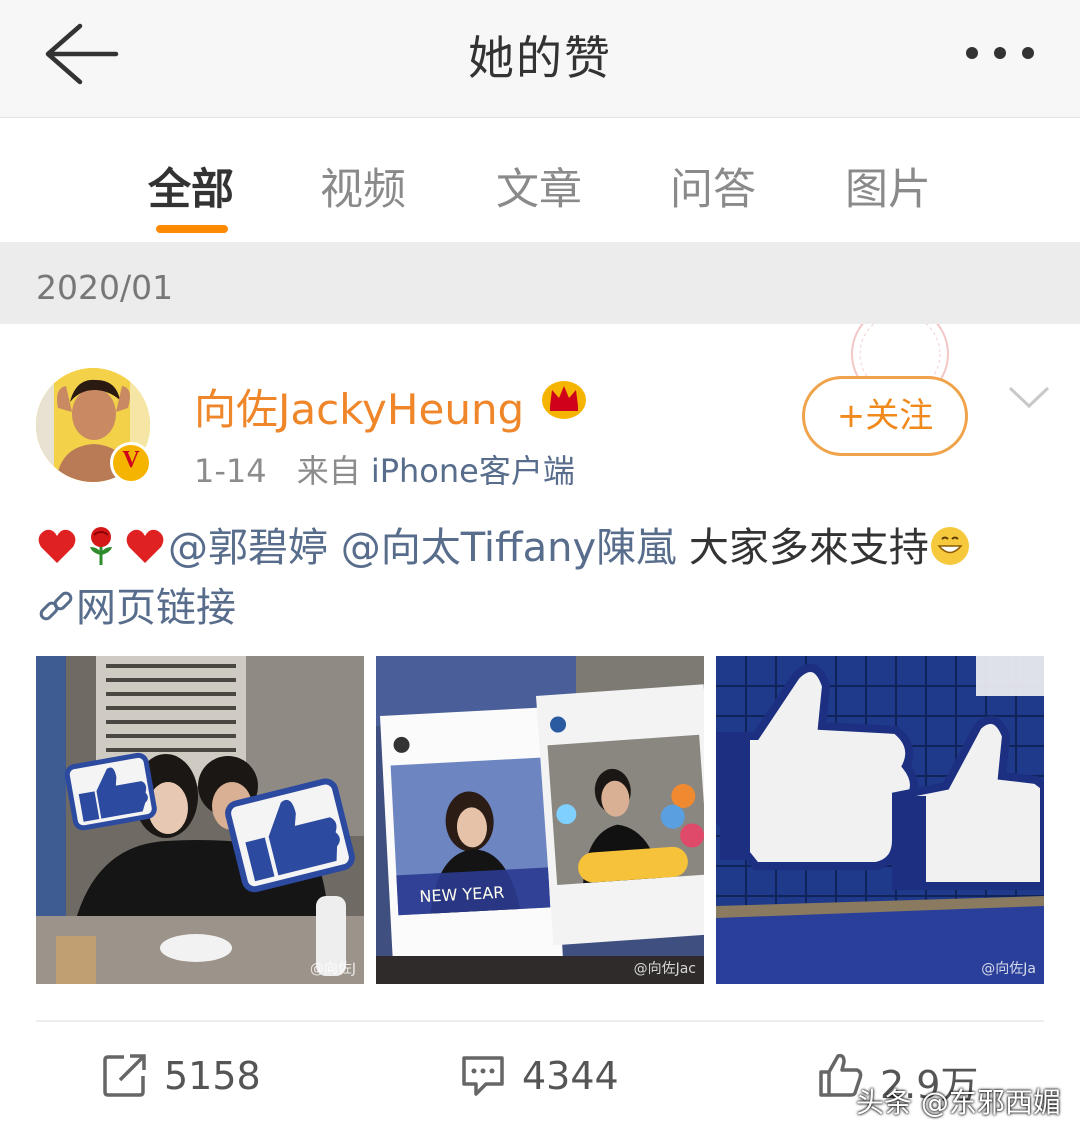 The width and height of the screenshot is (1080, 1137). What do you see at coordinates (359, 406) in the screenshot?
I see `post-username: 向佐JackyHeung` at bounding box center [359, 406].